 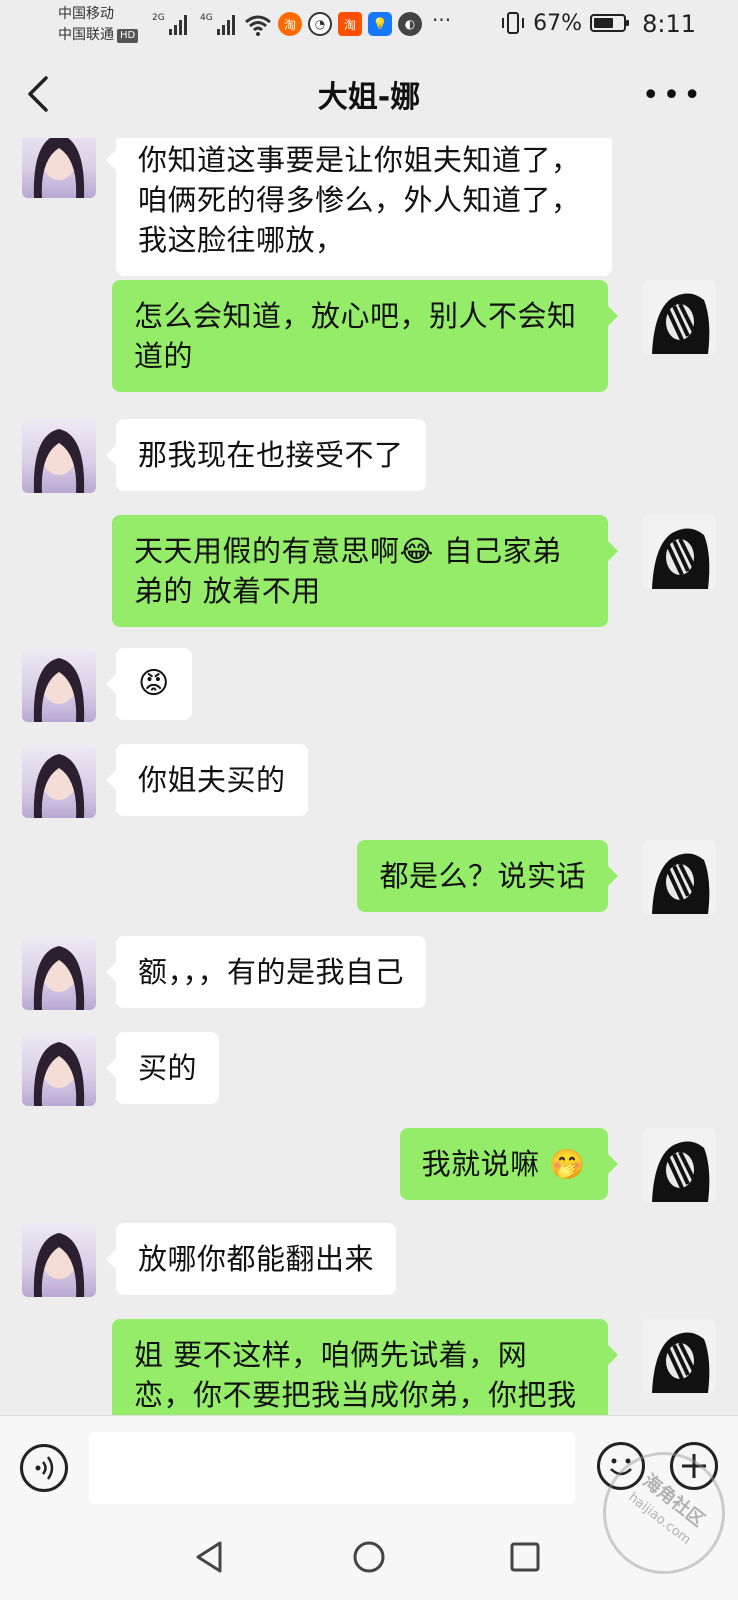 I want to click on carrier-2: 中国联通, so click(x=86, y=35).